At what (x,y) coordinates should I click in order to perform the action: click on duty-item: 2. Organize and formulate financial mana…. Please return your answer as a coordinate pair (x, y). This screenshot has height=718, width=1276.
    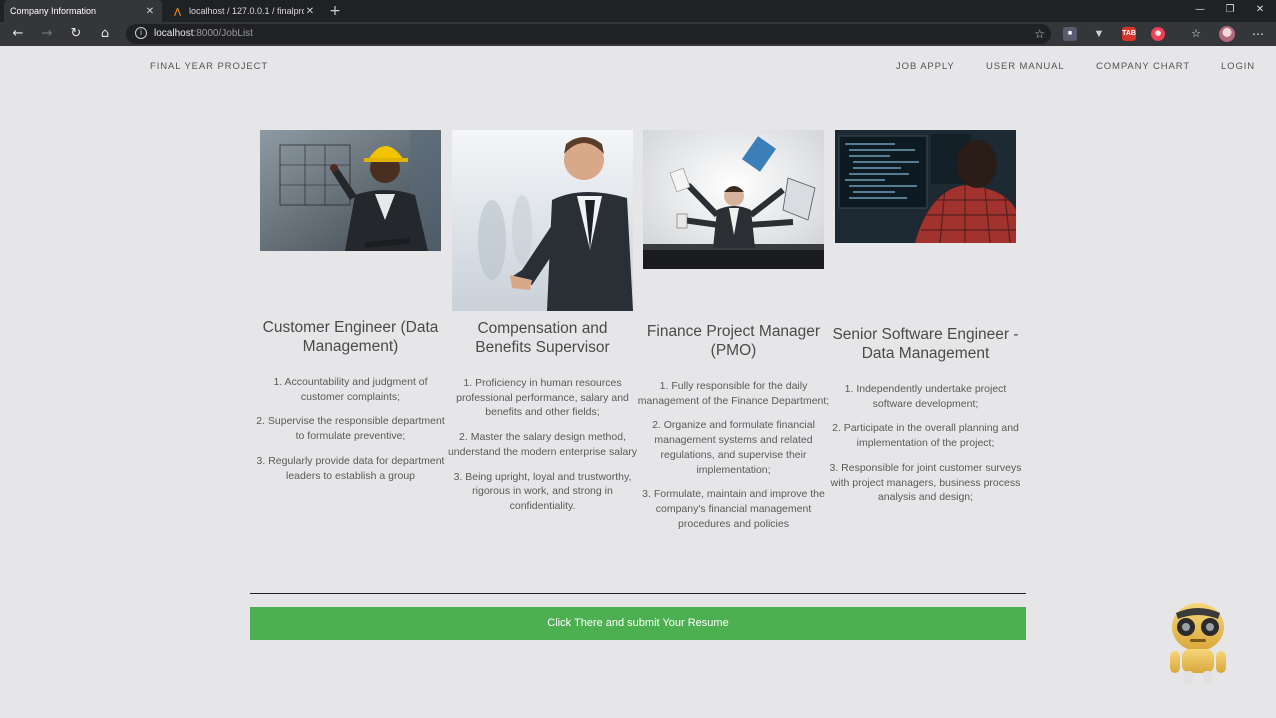
    Looking at the image, I should click on (733, 447).